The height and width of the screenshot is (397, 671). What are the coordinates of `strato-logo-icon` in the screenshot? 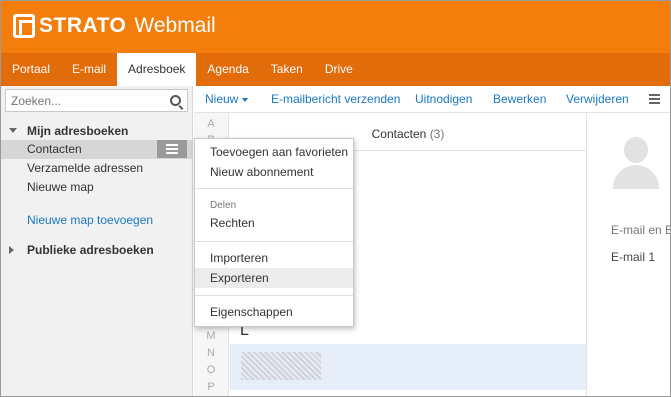 It's located at (24, 26).